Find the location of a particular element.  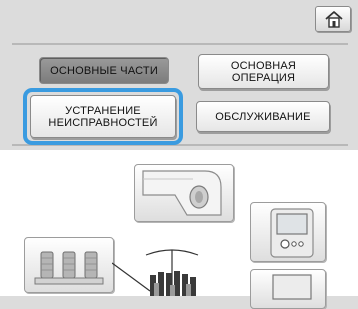

display-tile is located at coordinates (288, 289).